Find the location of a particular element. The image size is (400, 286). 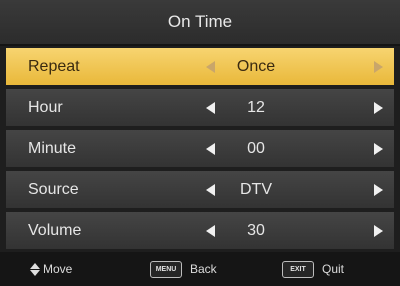

row-label: Minute is located at coordinates (52, 148).